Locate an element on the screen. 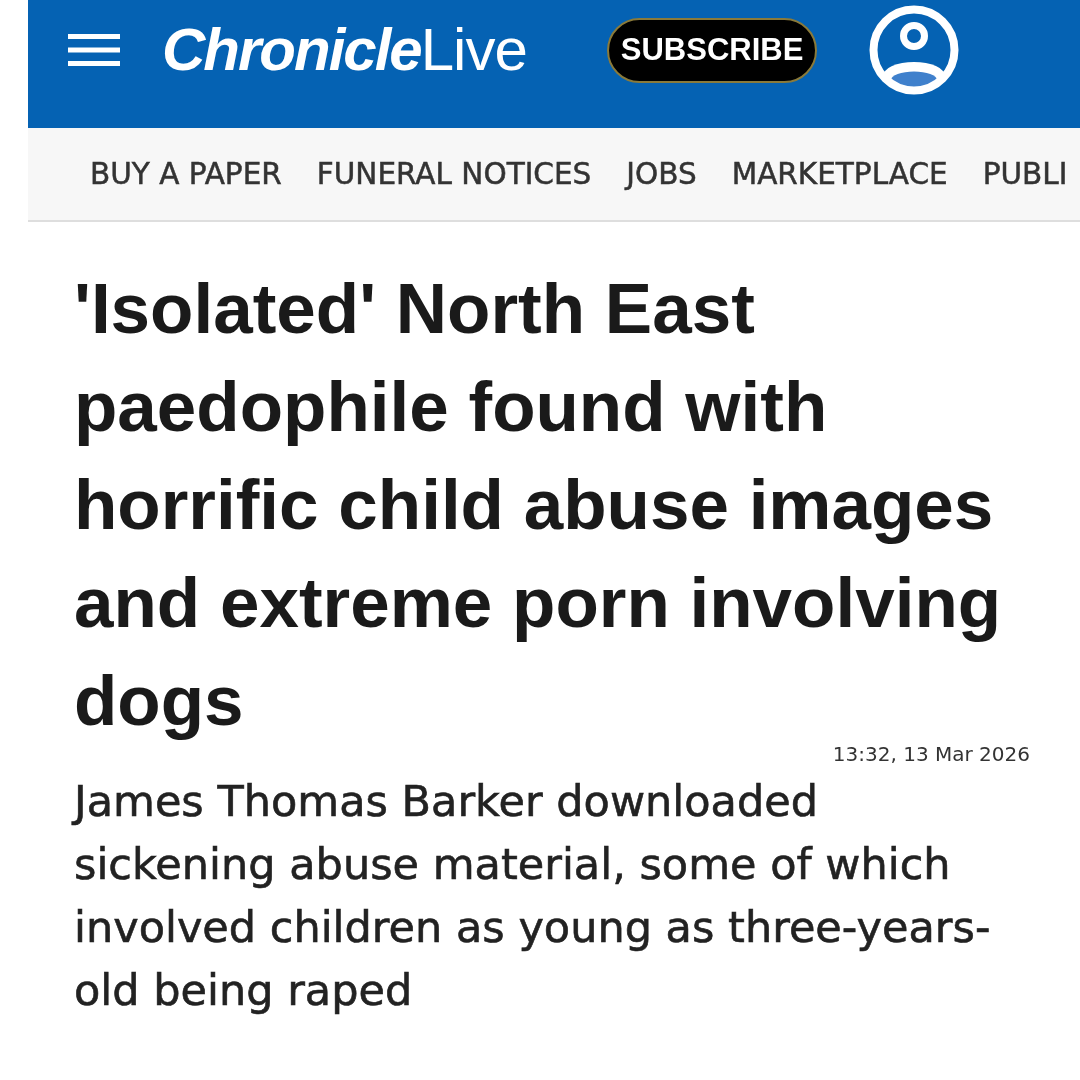 The width and height of the screenshot is (1080, 1080). nav-link: BUY A PAPER is located at coordinates (186, 174).